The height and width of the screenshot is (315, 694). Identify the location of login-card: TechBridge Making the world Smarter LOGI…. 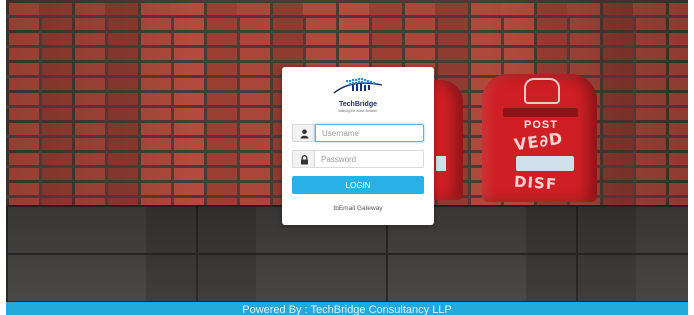
(358, 146).